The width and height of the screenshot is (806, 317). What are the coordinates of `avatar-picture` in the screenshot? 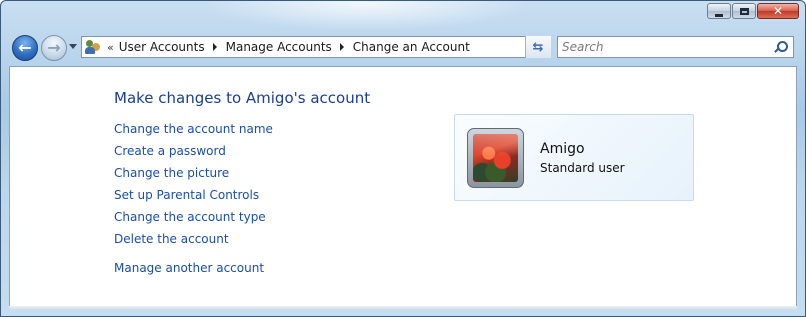 It's located at (495, 158).